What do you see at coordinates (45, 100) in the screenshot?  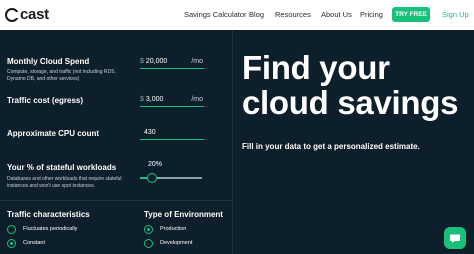 I see `traffic-cost-label: Traffic cost (egress)` at bounding box center [45, 100].